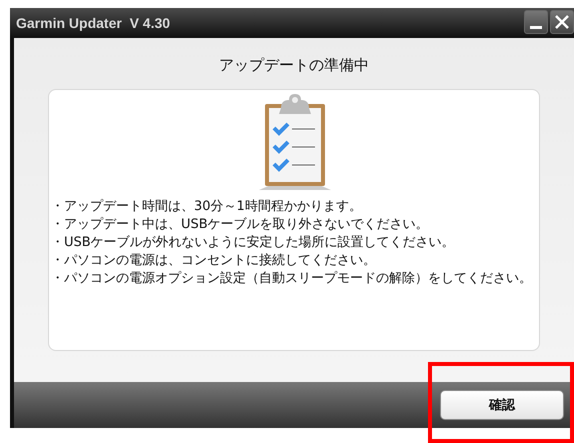 The image size is (574, 443). What do you see at coordinates (214, 261) in the screenshot?
I see `instruction-text: ・パソコンの電源は、コンセントに接続してください。` at bounding box center [214, 261].